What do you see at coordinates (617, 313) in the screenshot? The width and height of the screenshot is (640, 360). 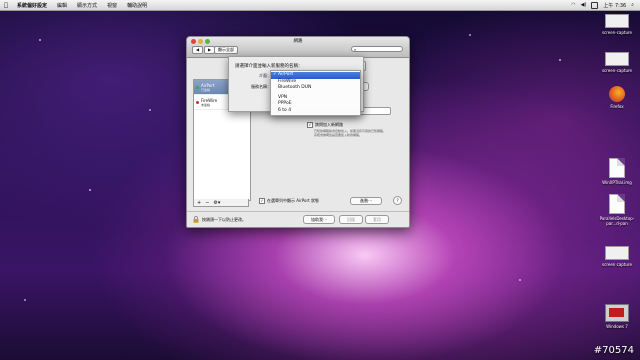 I see `virtual-machine-icon` at bounding box center [617, 313].